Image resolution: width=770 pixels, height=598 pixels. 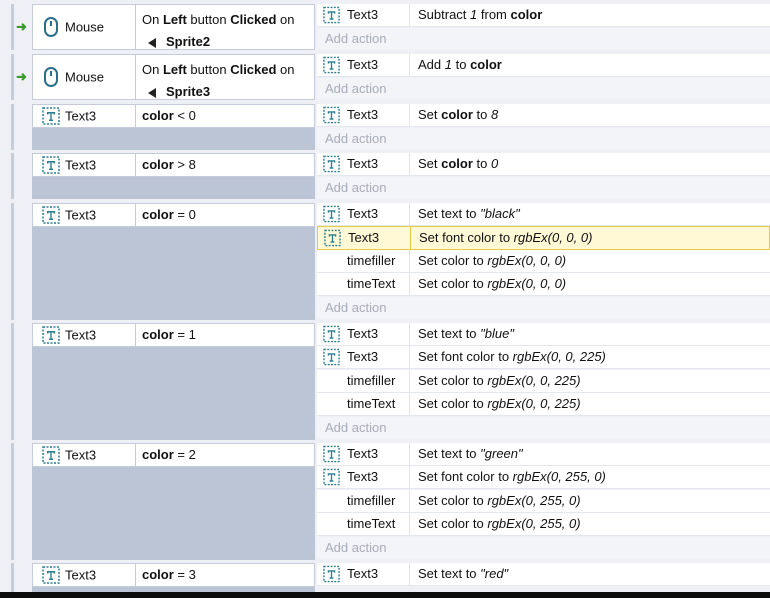 What do you see at coordinates (543, 115) in the screenshot?
I see `action-row: Text3 Set color to 8` at bounding box center [543, 115].